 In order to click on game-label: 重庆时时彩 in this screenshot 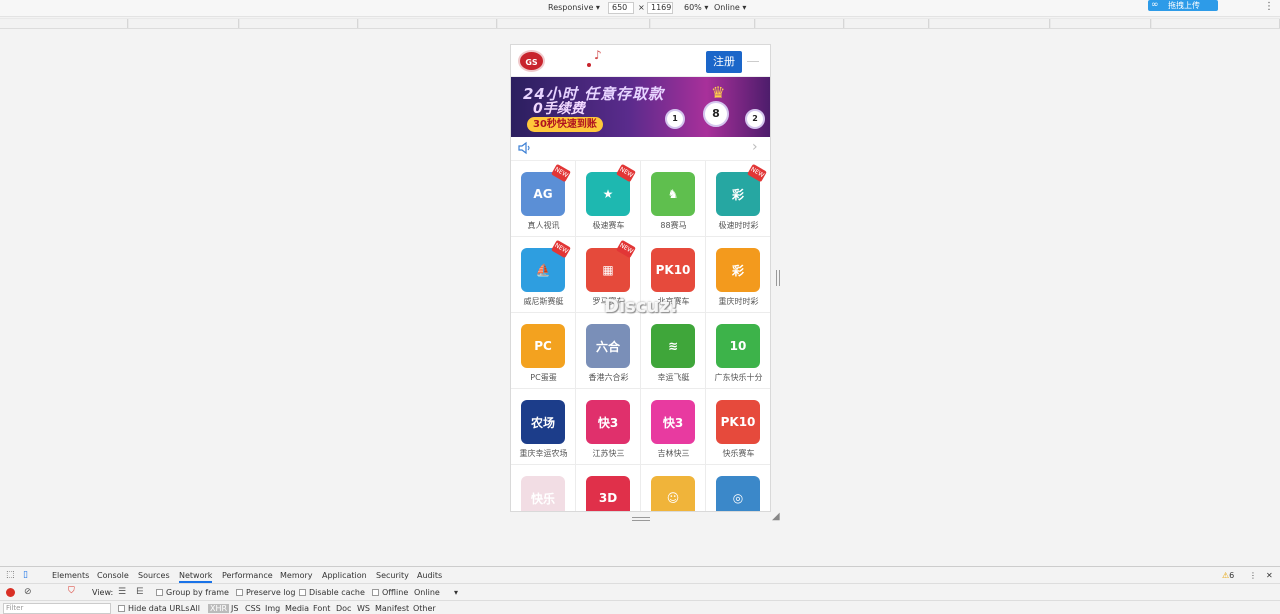, I will do `click(738, 301)`.